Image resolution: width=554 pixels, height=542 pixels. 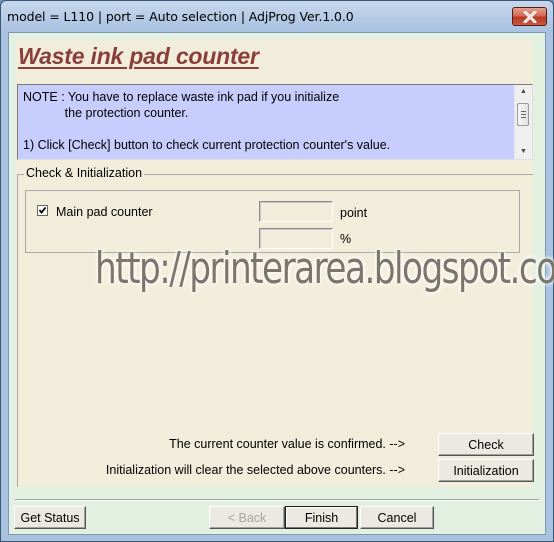 What do you see at coordinates (296, 211) in the screenshot?
I see `point-value-field` at bounding box center [296, 211].